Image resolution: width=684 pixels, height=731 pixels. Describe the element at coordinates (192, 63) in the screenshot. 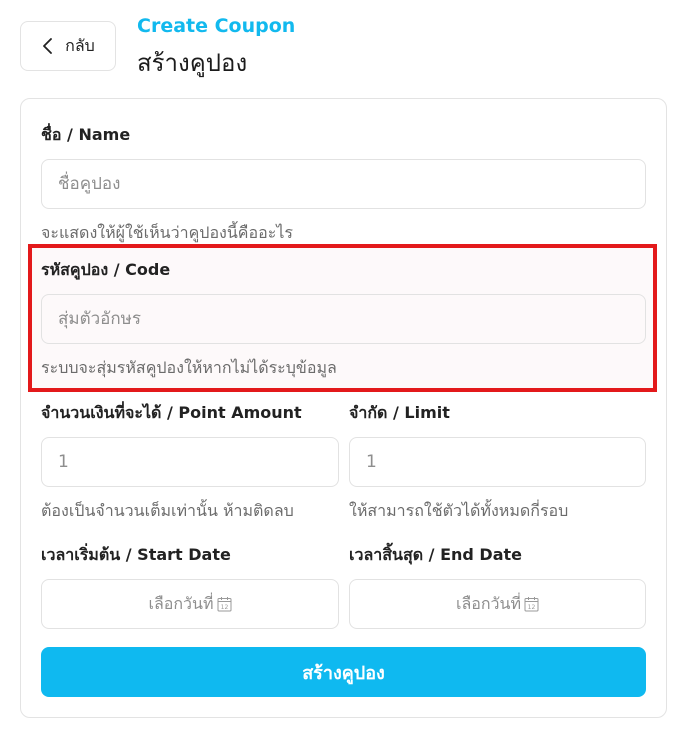

I see `page-title: สร้างคูปอง` at that location.